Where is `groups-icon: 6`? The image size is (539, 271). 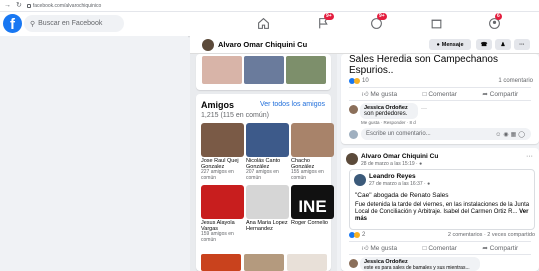
groups-icon: 6 is located at coordinates (494, 22).